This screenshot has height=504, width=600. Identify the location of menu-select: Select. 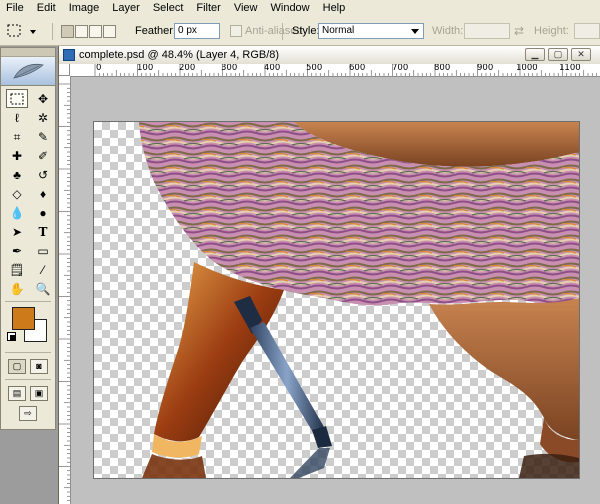
(169, 8).